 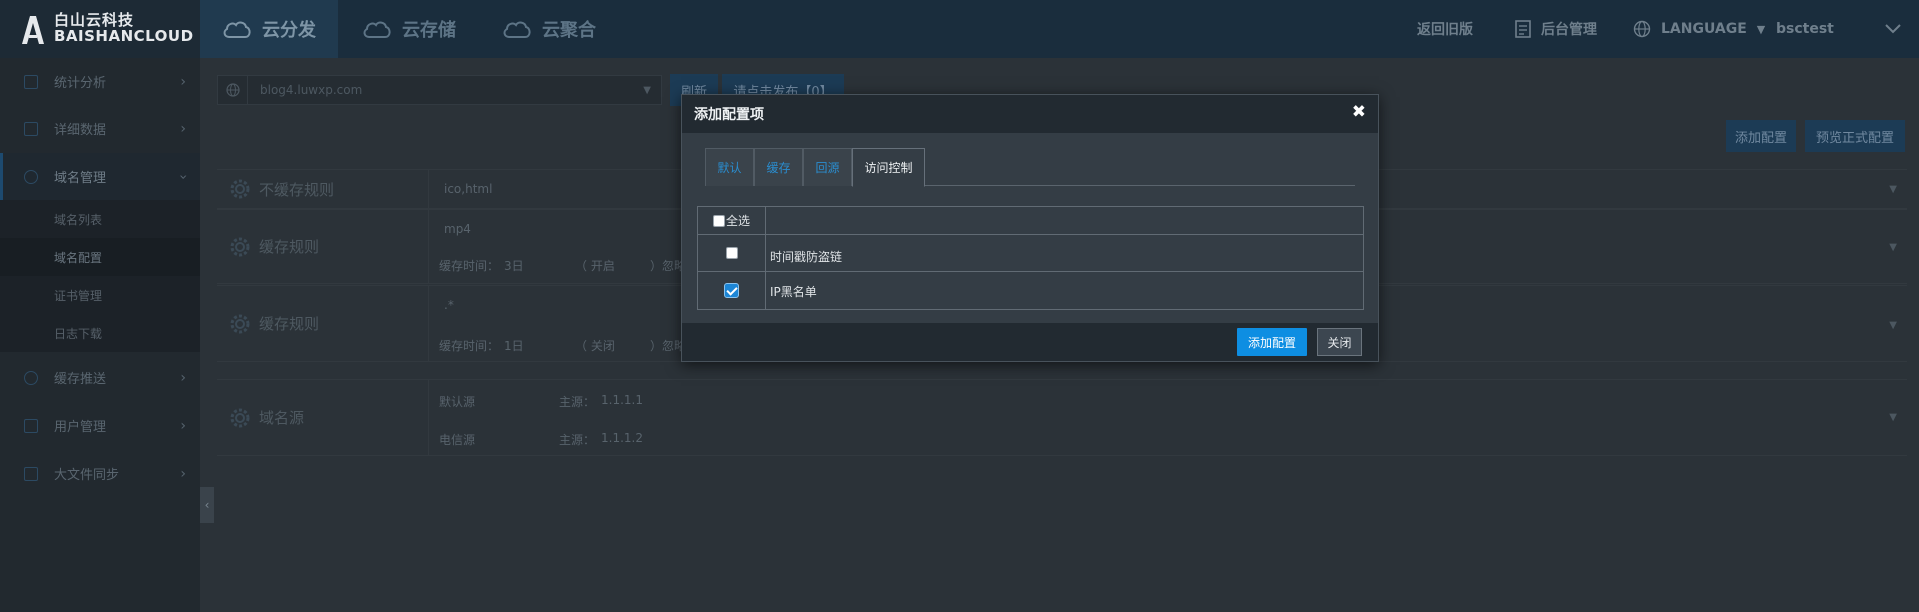 What do you see at coordinates (1359, 112) in the screenshot?
I see `close-icon: ✖` at bounding box center [1359, 112].